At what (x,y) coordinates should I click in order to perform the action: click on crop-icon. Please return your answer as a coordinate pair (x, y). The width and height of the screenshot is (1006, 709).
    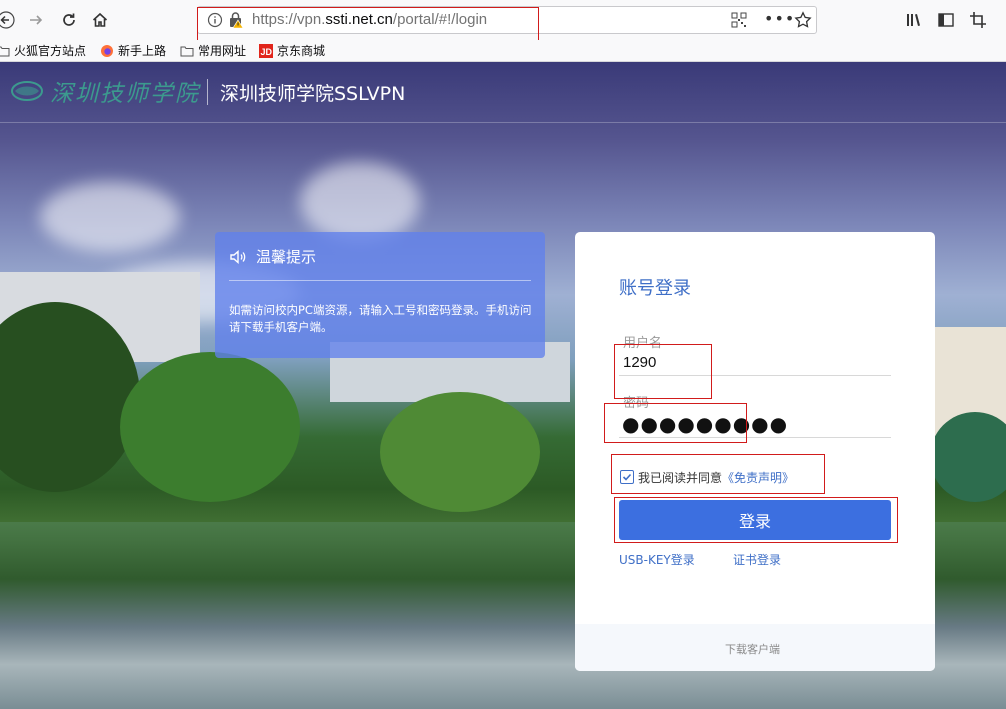
    Looking at the image, I should click on (978, 20).